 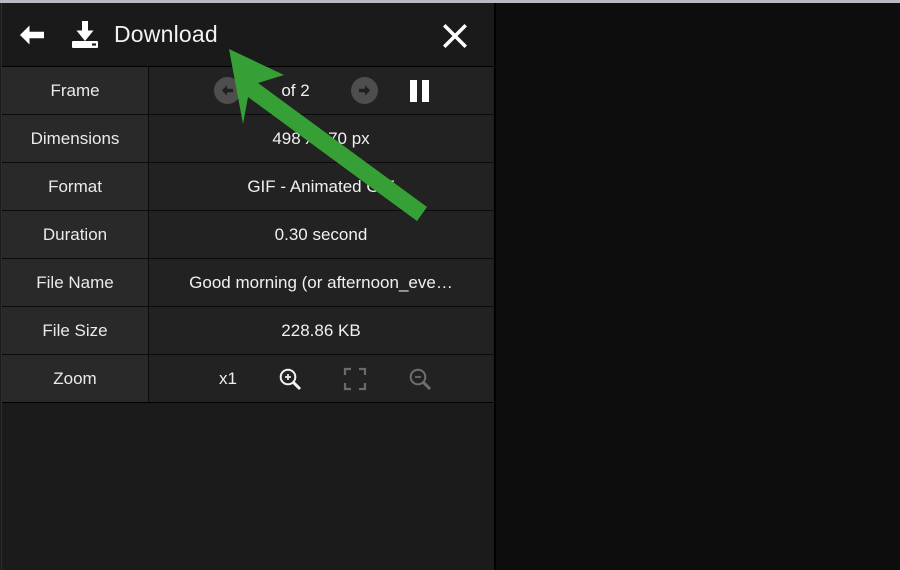 What do you see at coordinates (75, 330) in the screenshot?
I see `row-label-file-size: File Size` at bounding box center [75, 330].